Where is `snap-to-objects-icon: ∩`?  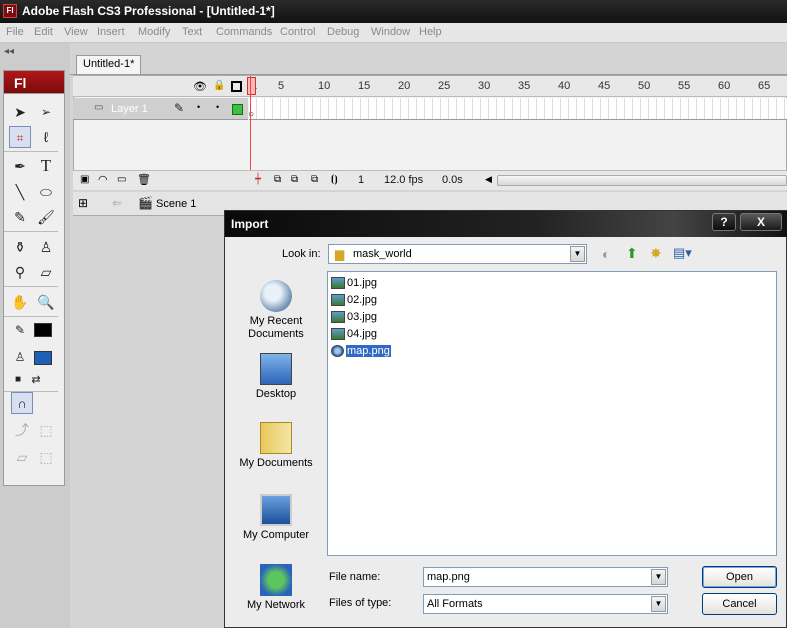
snap-to-objects-icon: ∩ is located at coordinates (22, 403).